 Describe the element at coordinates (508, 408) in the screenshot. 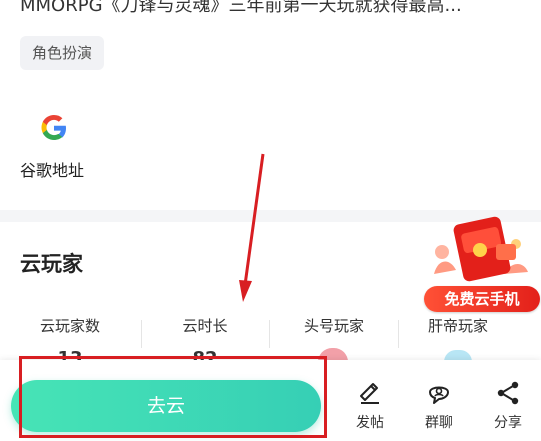

I see `share-button: 分享` at that location.